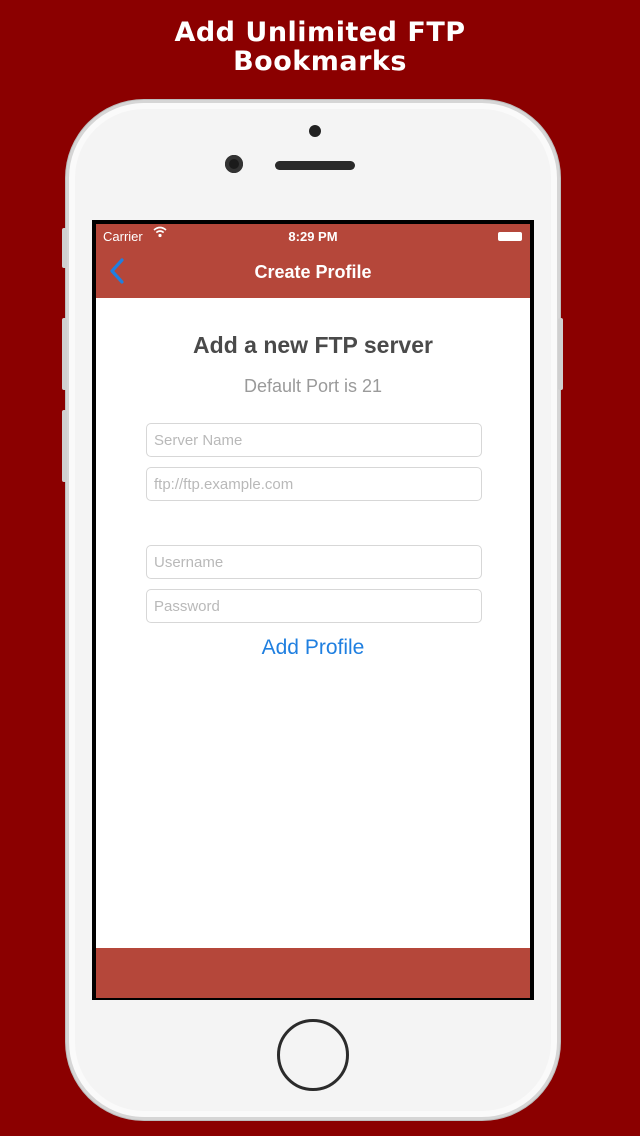 Image resolution: width=640 pixels, height=1136 pixels. Describe the element at coordinates (315, 165) in the screenshot. I see `earpiece-speaker` at that location.